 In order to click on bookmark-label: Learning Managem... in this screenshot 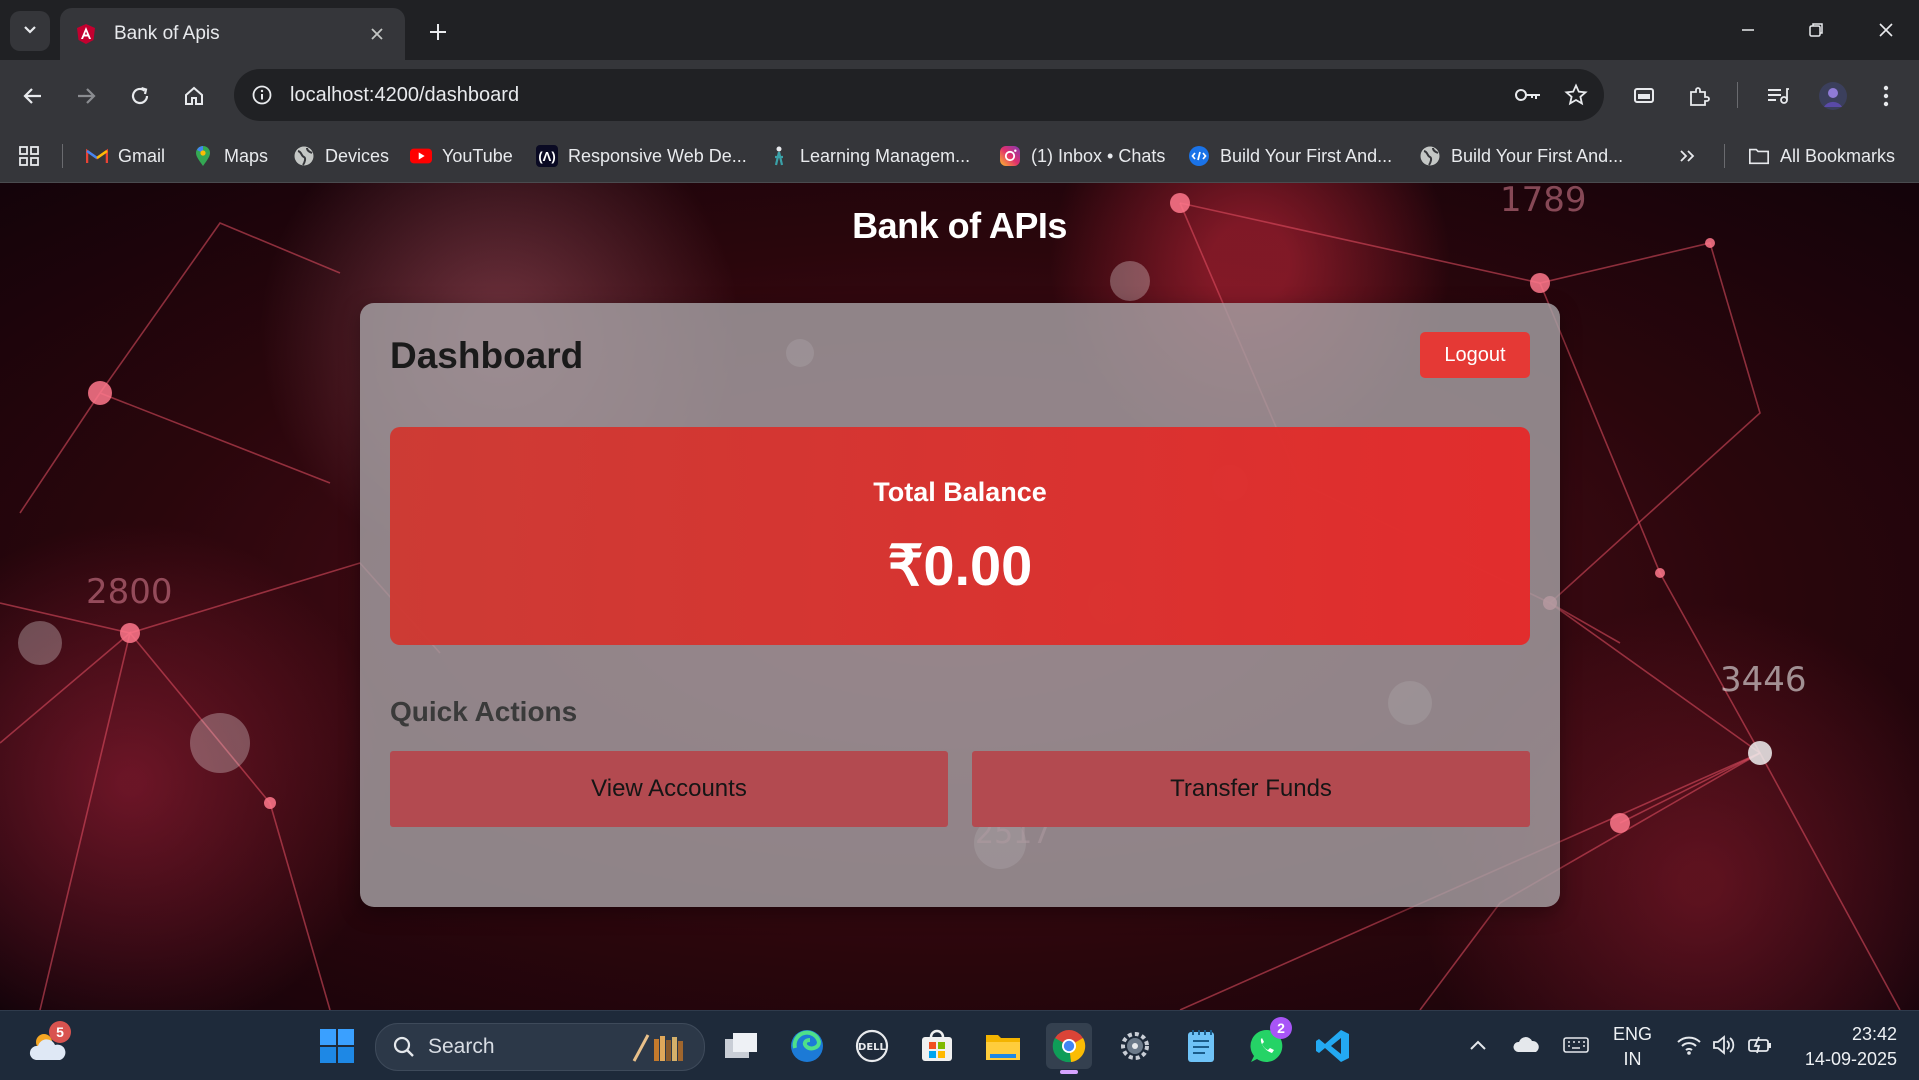, I will do `click(885, 155)`.